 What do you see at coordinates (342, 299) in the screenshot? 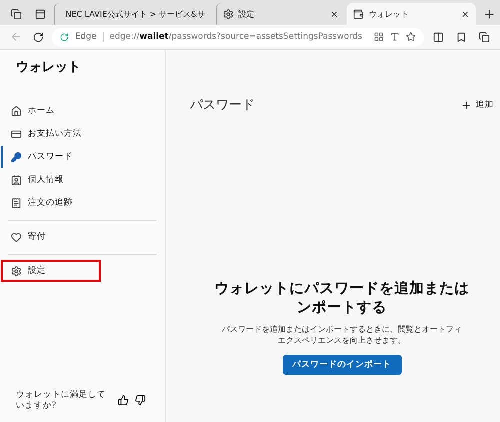
I see `empty-state-title: ウォレットにパスワードを追加または ンポートする` at bounding box center [342, 299].